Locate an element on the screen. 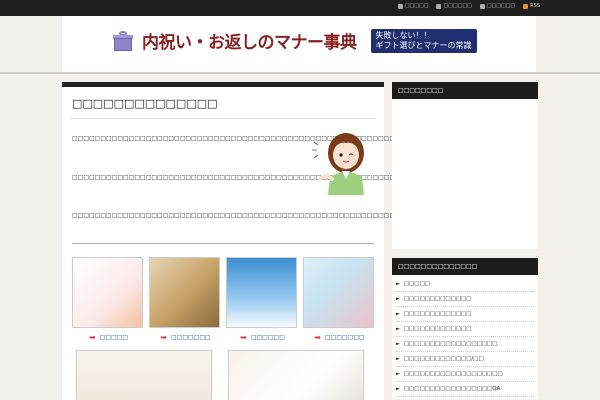 This screenshot has height=400, width=600. category-link: ➡ □□□□□□ is located at coordinates (262, 337).